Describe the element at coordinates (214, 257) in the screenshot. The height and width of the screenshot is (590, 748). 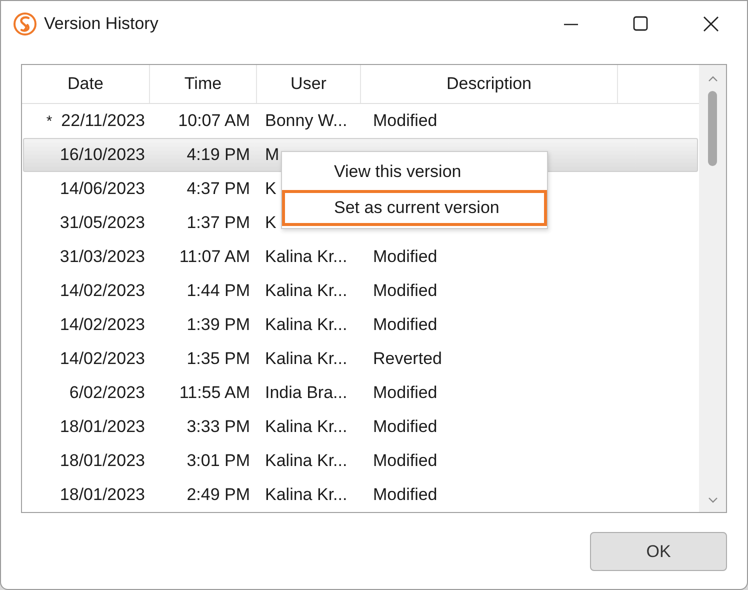
I see `table-cell: 11:07 AM` at that location.